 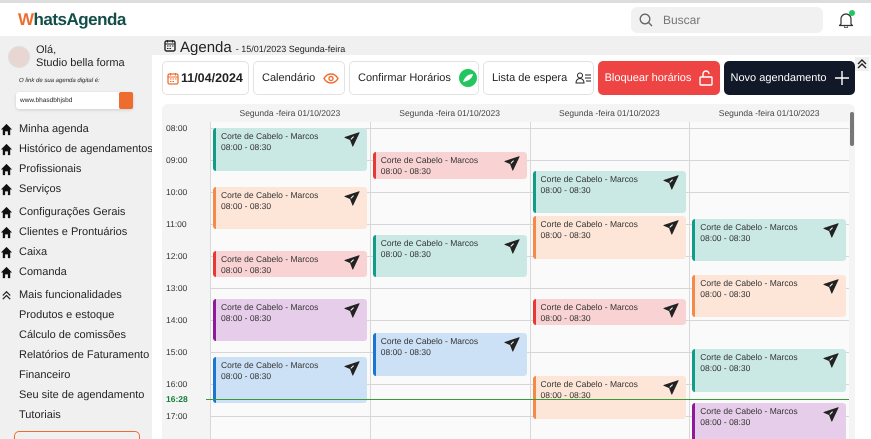 I want to click on search-field: Buscar, so click(x=727, y=19).